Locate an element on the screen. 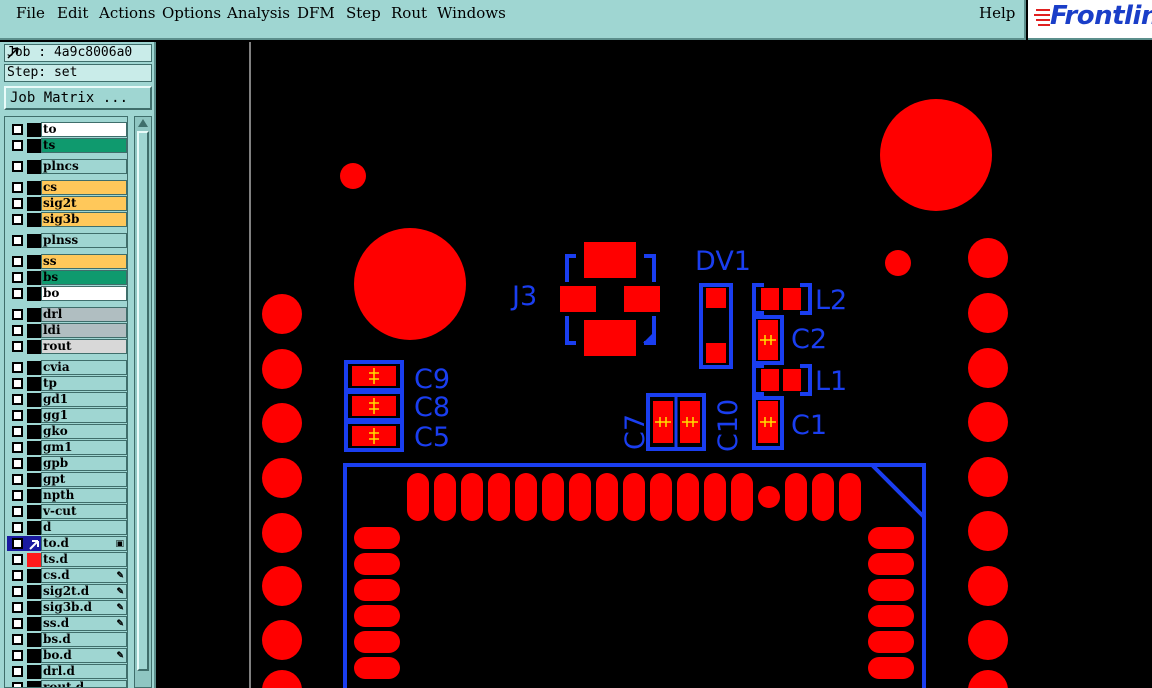 This screenshot has width=1152, height=688. menu-options: Options is located at coordinates (191, 13).